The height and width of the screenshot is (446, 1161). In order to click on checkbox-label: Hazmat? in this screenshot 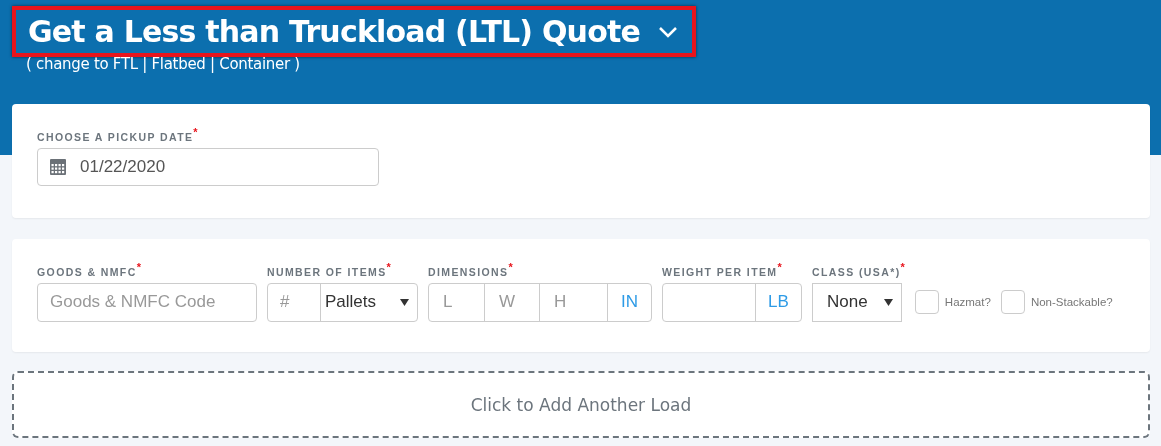, I will do `click(967, 302)`.